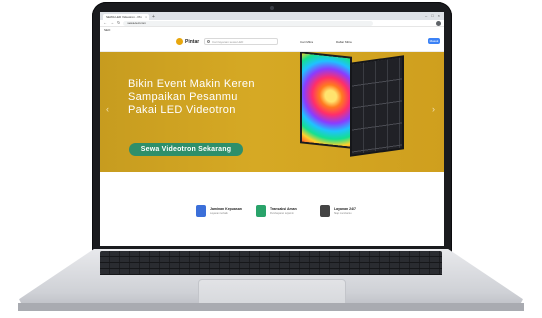  I want to click on profile-icon, so click(438, 23).